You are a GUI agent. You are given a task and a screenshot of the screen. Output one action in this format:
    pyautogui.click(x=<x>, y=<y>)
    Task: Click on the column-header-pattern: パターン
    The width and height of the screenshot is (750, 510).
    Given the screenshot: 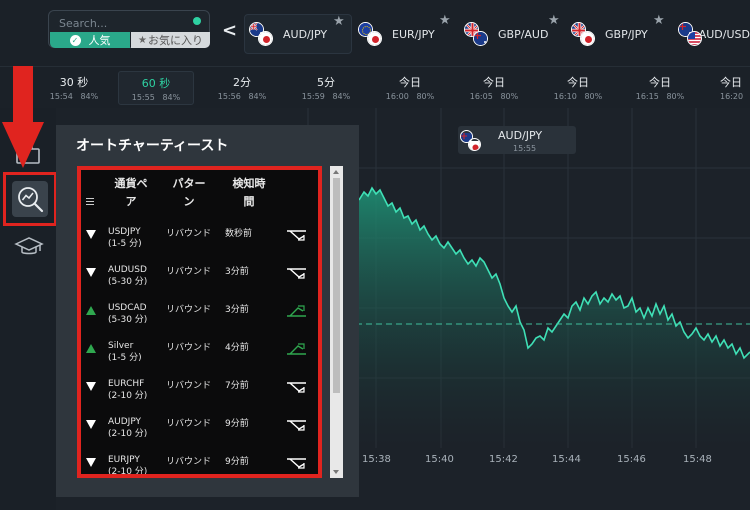 What is the action you would take?
    pyautogui.click(x=189, y=192)
    